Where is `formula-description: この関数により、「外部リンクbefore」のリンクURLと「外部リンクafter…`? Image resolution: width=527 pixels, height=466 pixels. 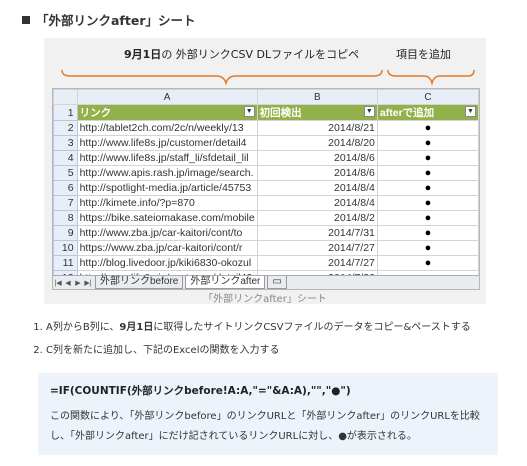
formula-description: この関数により、「外部リンクbefore」のリンクURLと「外部リンクafter… is located at coordinates (265, 426).